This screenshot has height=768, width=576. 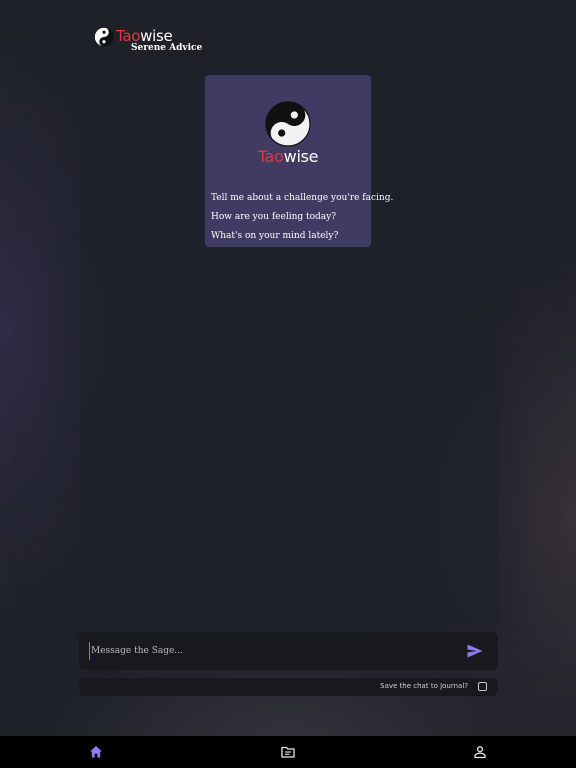 What do you see at coordinates (288, 687) in the screenshot?
I see `save-to-journal-row: Save the chat to Journal?` at bounding box center [288, 687].